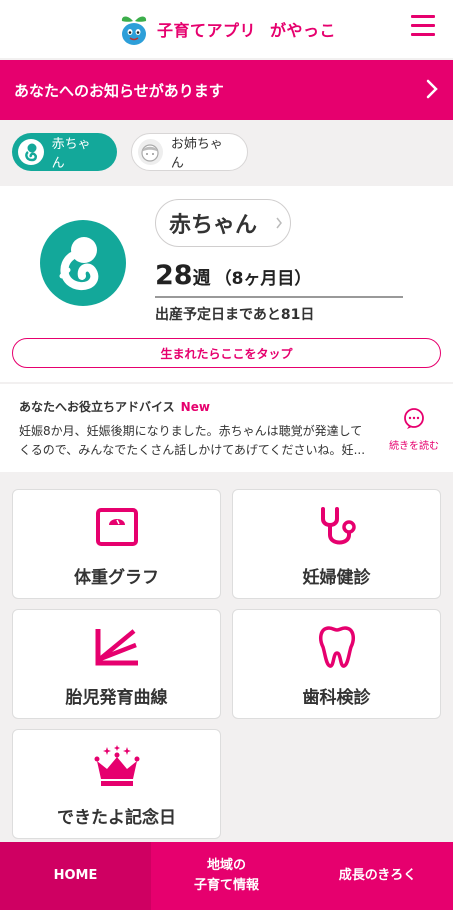  I want to click on new-badge: New, so click(195, 407).